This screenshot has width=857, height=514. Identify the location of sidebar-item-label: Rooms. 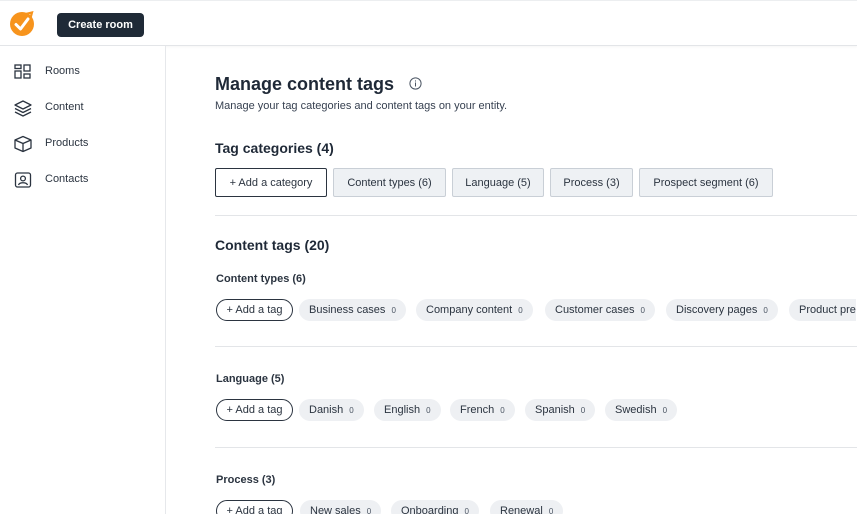
(62, 71).